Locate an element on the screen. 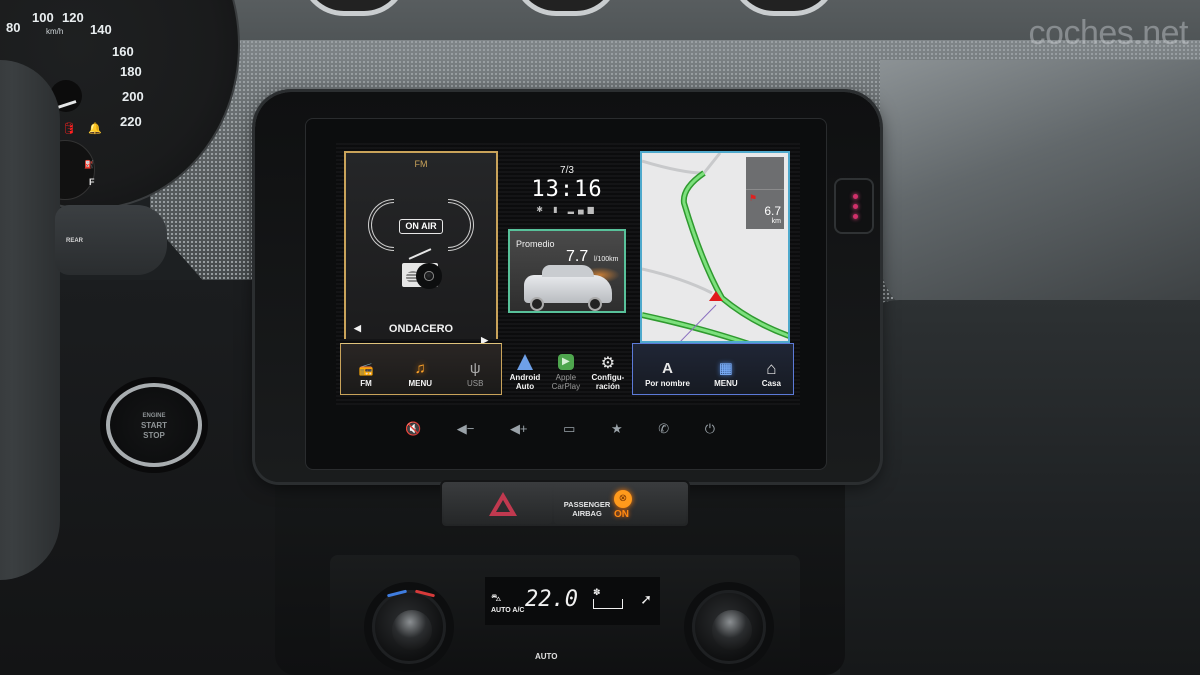 This screenshot has width=1200, height=675. speed-unit: km/h is located at coordinates (55, 31).